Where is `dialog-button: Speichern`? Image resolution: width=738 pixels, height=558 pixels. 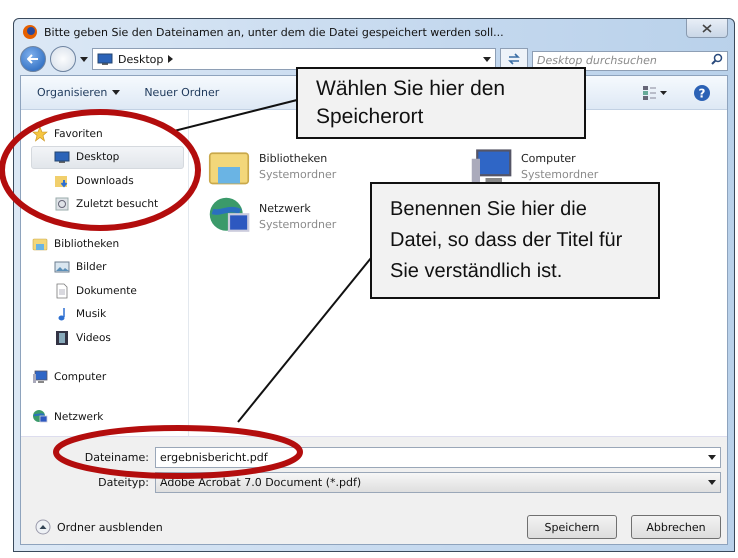 dialog-button: Speichern is located at coordinates (572, 527).